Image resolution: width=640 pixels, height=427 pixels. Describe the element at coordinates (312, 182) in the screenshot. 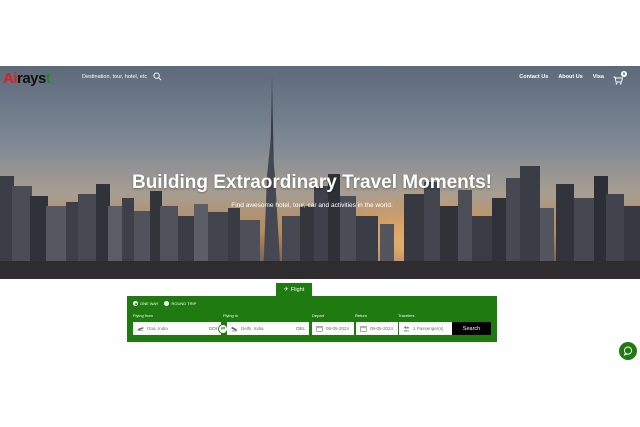

I see `hero-title: Building Extraordinary Travel Moments!` at that location.